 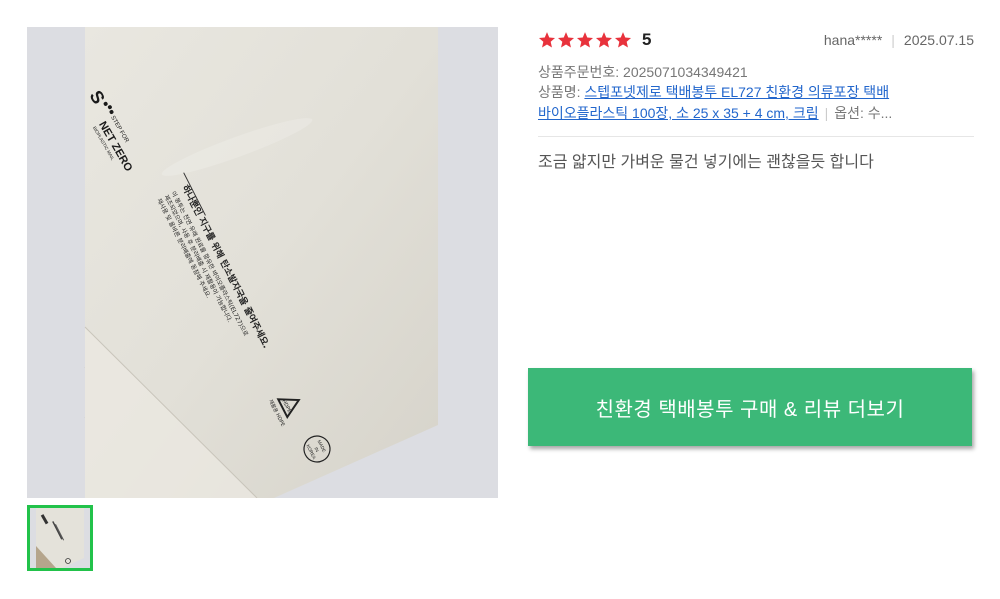 I want to click on thumbnail-graphic, so click(x=60, y=538).